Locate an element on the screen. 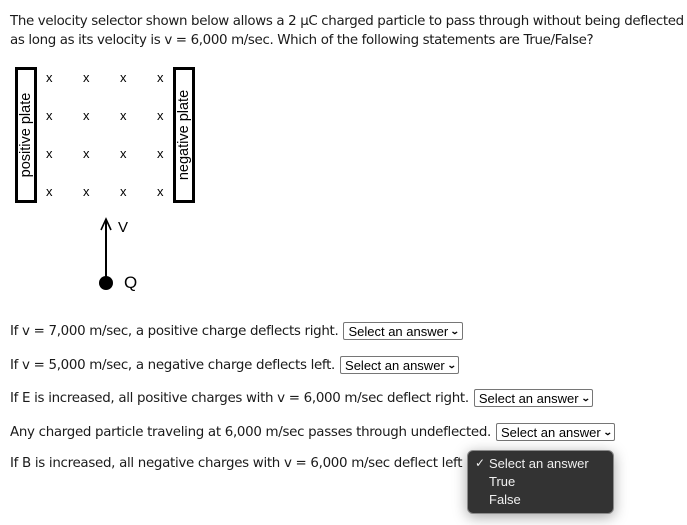 The height and width of the screenshot is (525, 687). answer-select-1: Select an answer ⌄ is located at coordinates (403, 331).